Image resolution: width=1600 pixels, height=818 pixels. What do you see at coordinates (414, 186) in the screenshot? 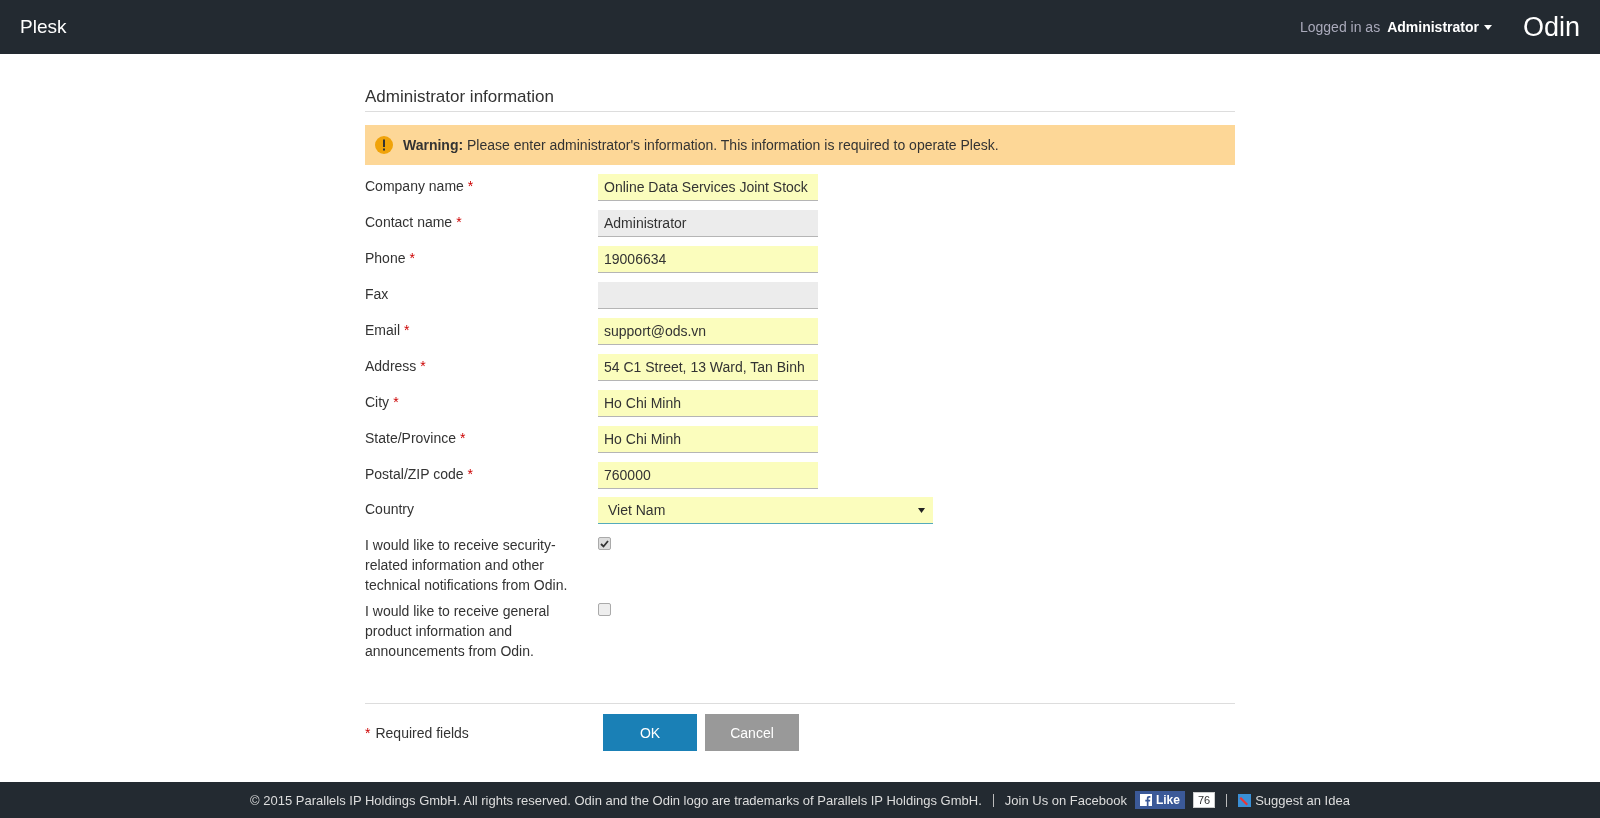
I see `field-label: Company name` at bounding box center [414, 186].